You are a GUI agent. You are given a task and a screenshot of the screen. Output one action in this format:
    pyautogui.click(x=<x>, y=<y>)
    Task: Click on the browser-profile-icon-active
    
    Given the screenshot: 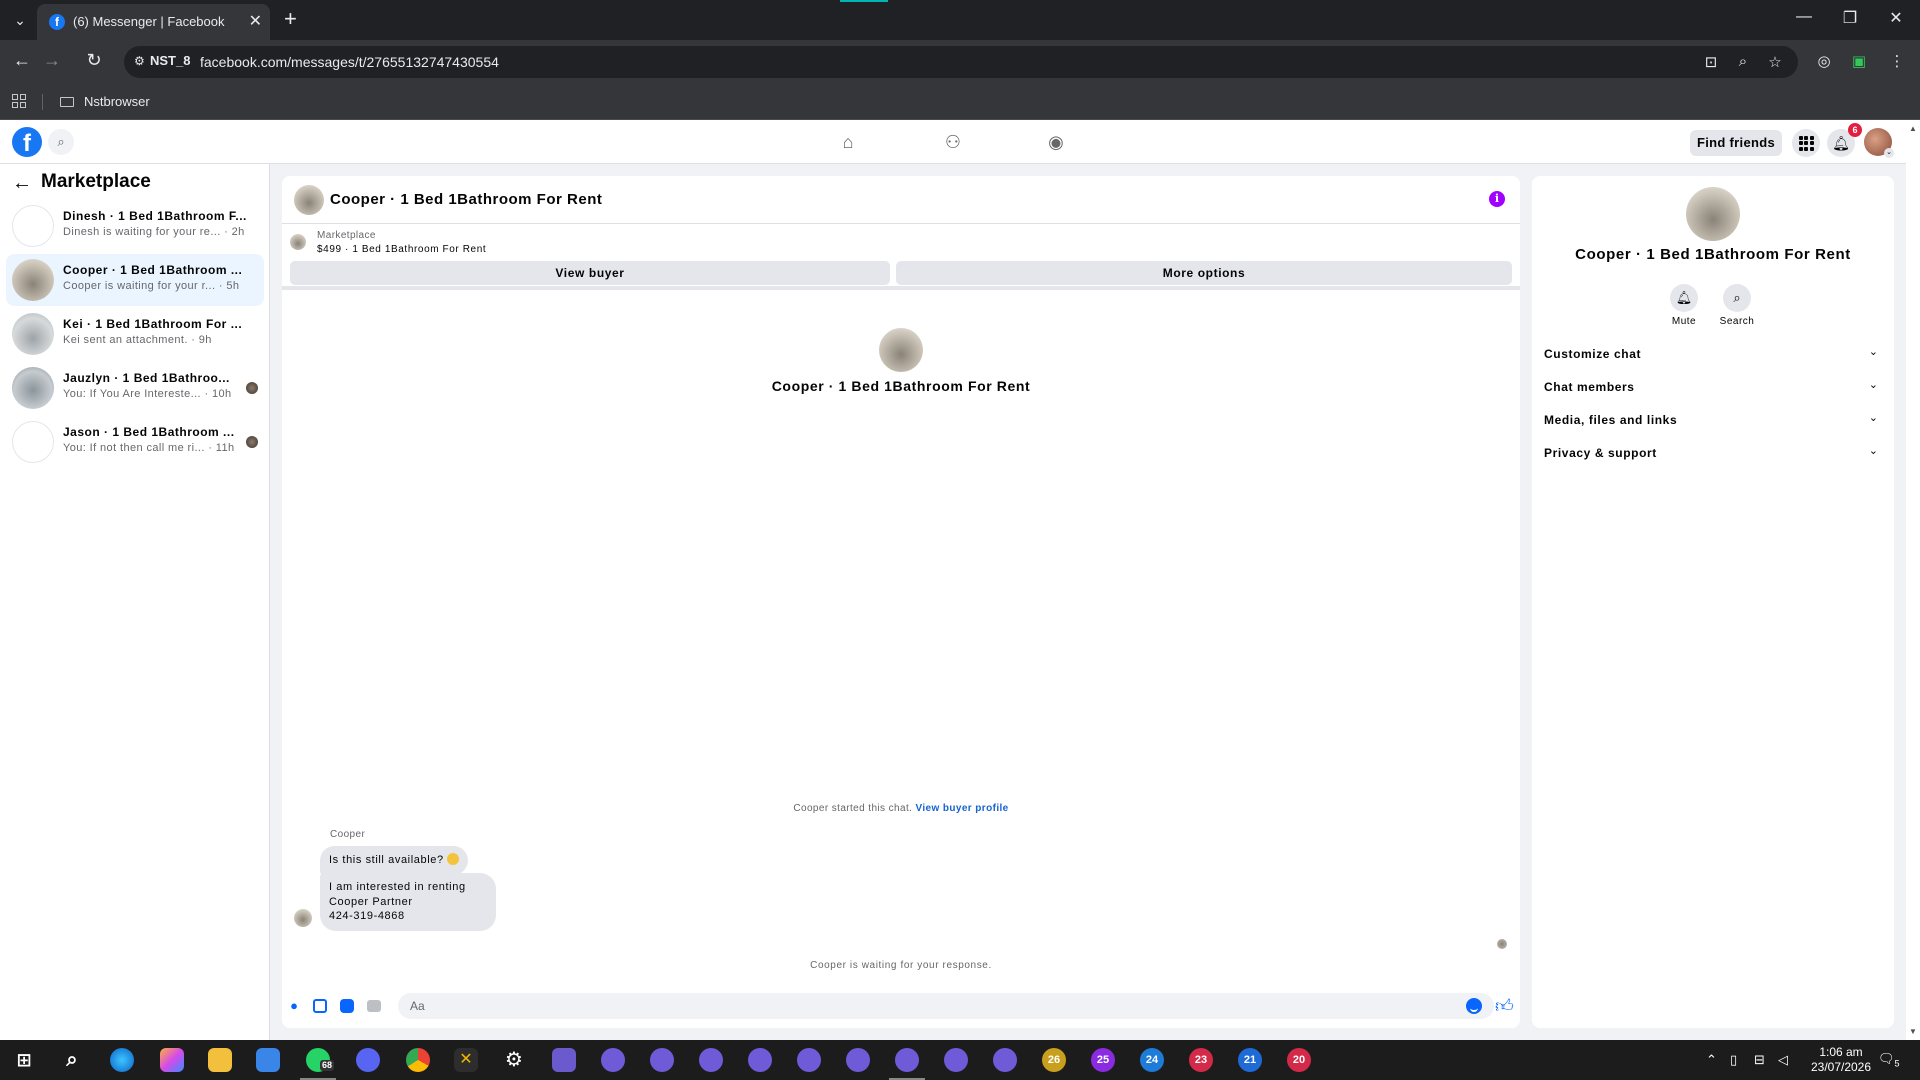 What is the action you would take?
    pyautogui.click(x=907, y=1064)
    